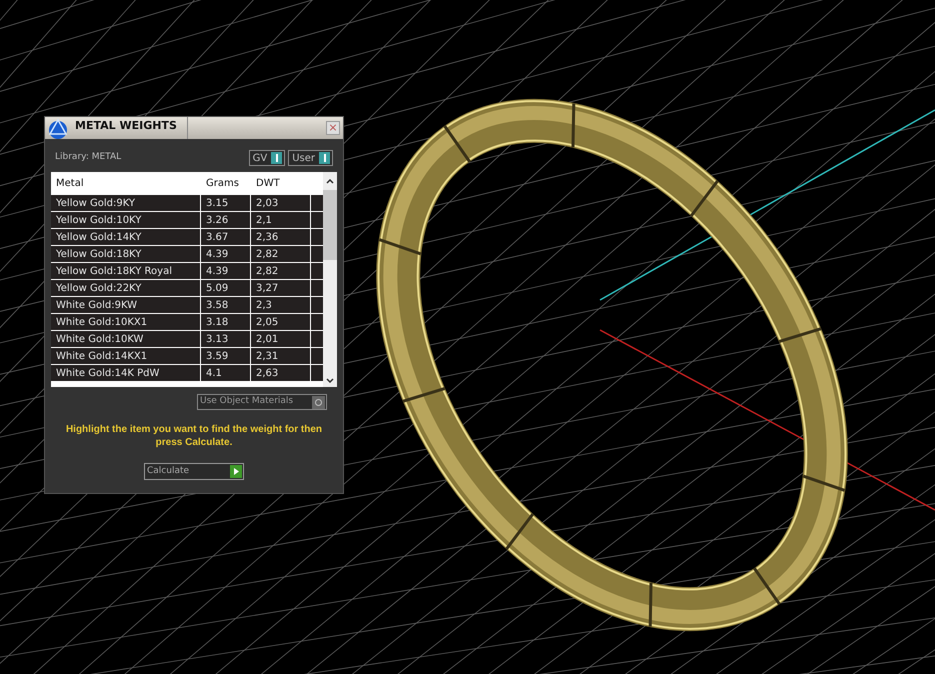 This screenshot has height=674, width=935. Describe the element at coordinates (226, 322) in the screenshot. I see `grams-cell: 3.18` at that location.